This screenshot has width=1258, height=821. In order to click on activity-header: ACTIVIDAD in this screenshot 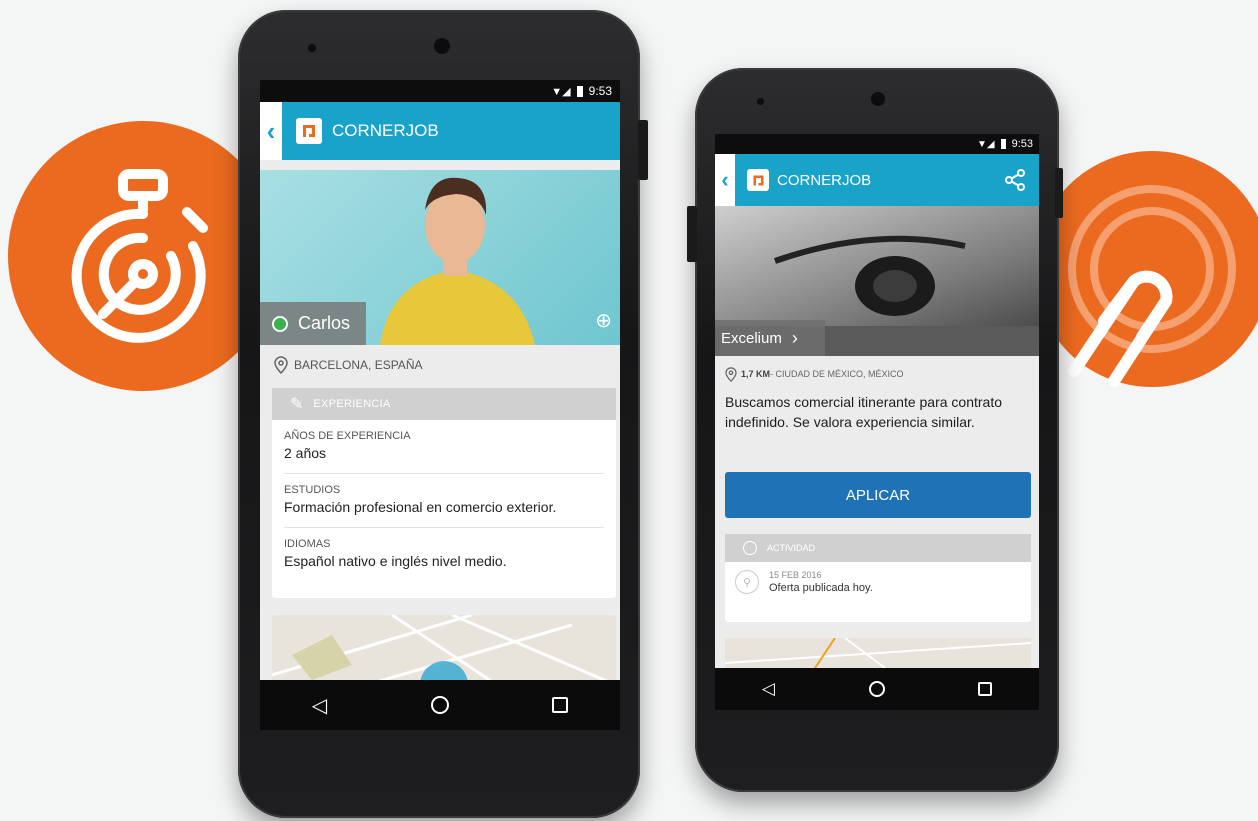, I will do `click(878, 548)`.